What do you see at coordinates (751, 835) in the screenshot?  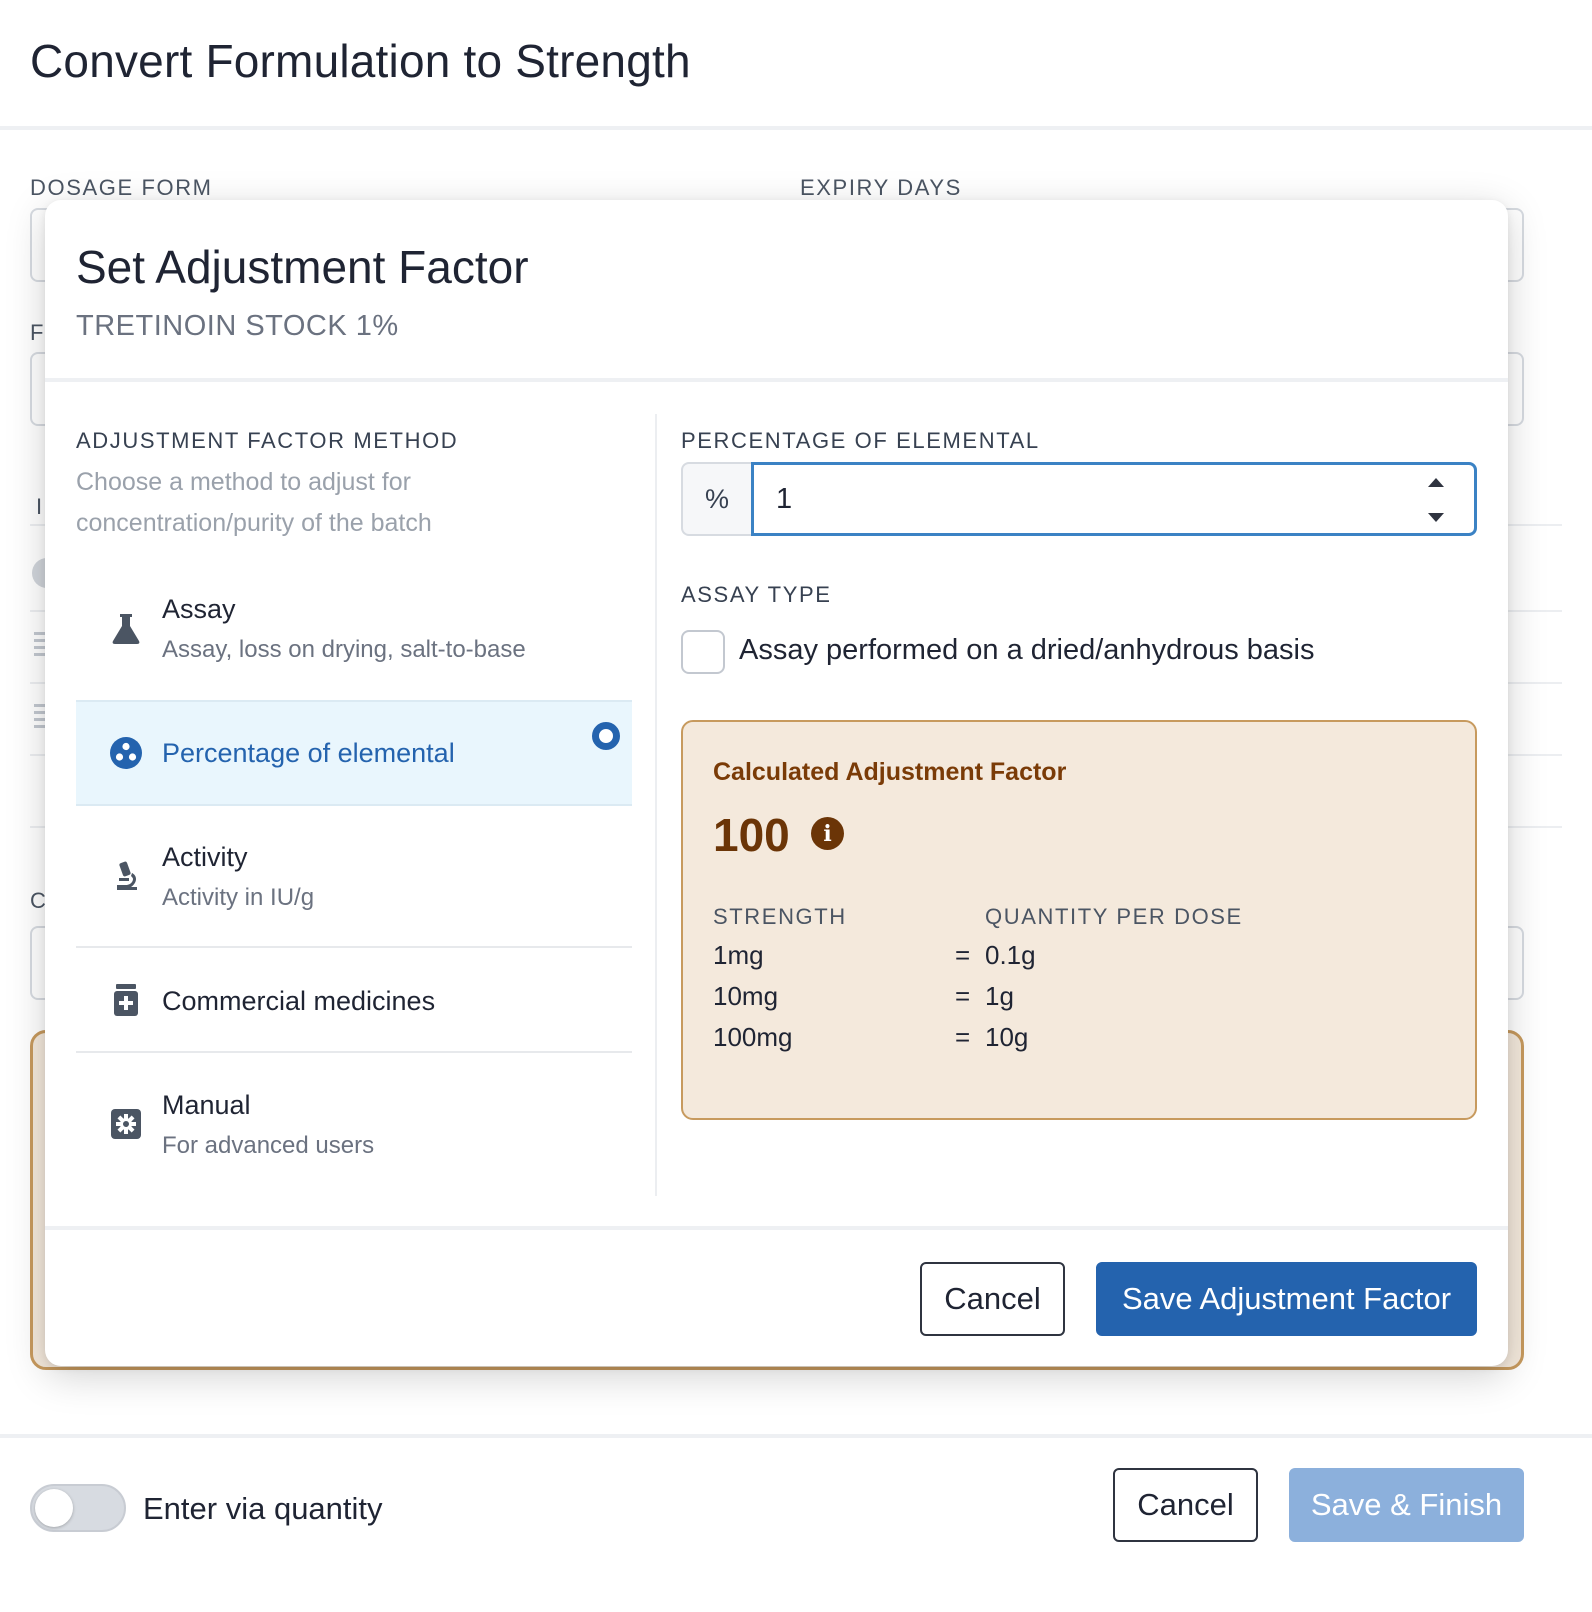 I see `calculated-factor-value: 100` at bounding box center [751, 835].